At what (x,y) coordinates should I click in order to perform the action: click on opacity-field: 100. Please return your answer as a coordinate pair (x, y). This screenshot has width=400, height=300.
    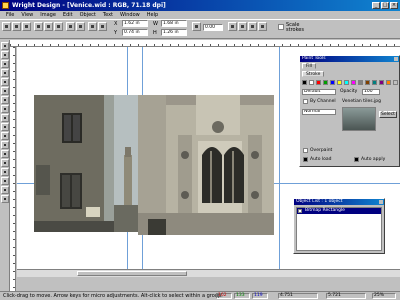
    Looking at the image, I should click on (371, 92).